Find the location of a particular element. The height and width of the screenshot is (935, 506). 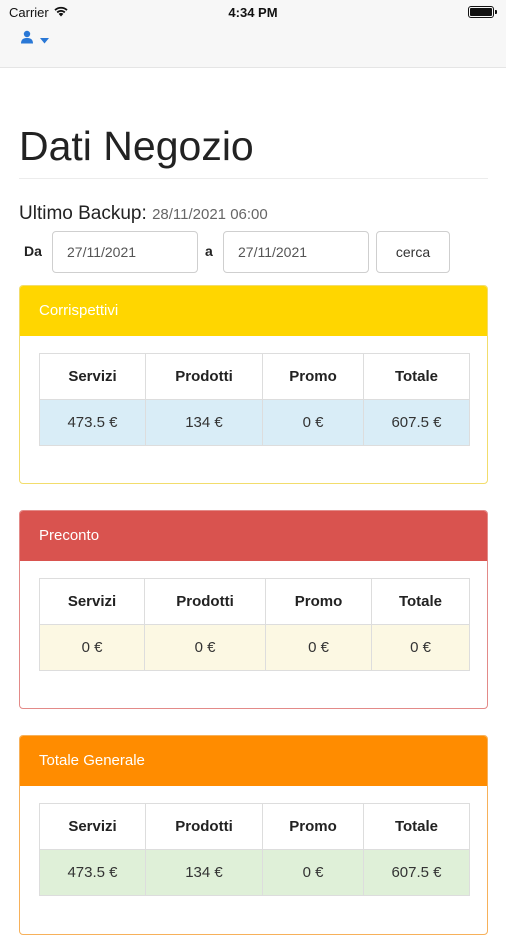

table-row: 0 € 0 € 0 € 0 € is located at coordinates (254, 647).